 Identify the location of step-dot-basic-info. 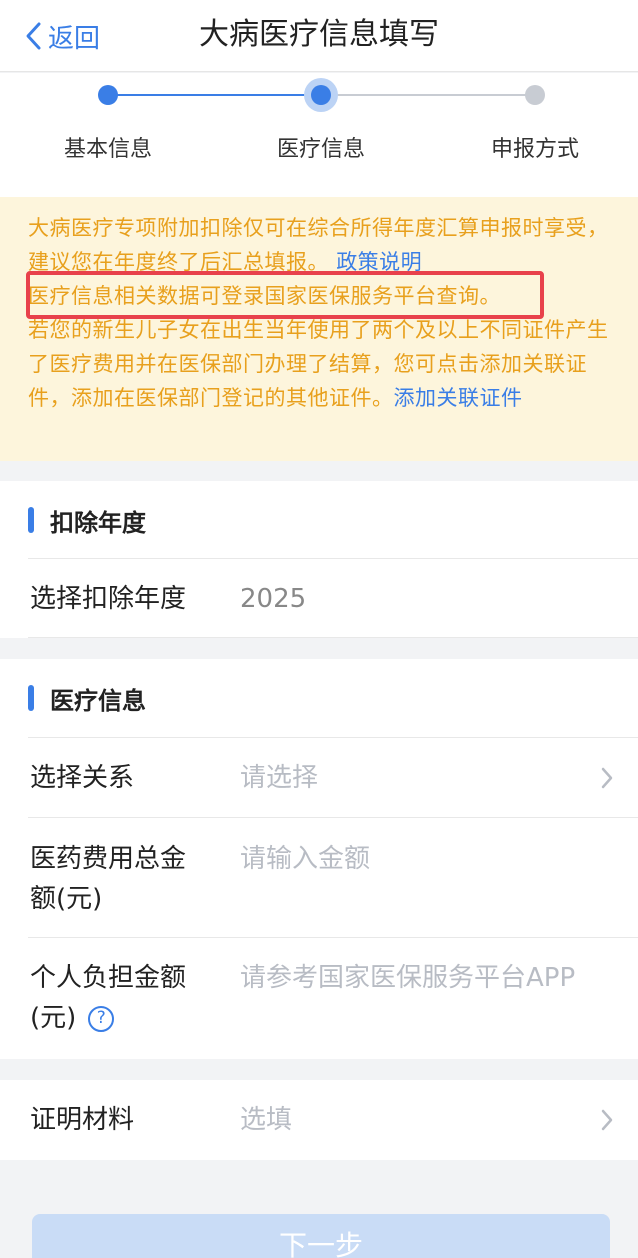
(108, 95).